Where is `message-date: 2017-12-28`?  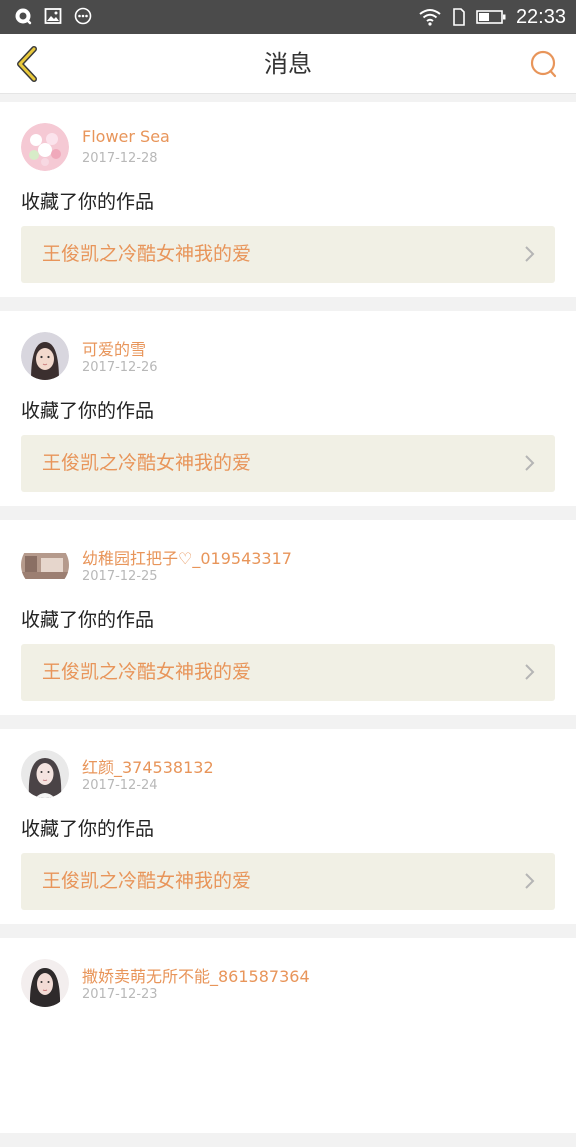
message-date: 2017-12-28 is located at coordinates (120, 158).